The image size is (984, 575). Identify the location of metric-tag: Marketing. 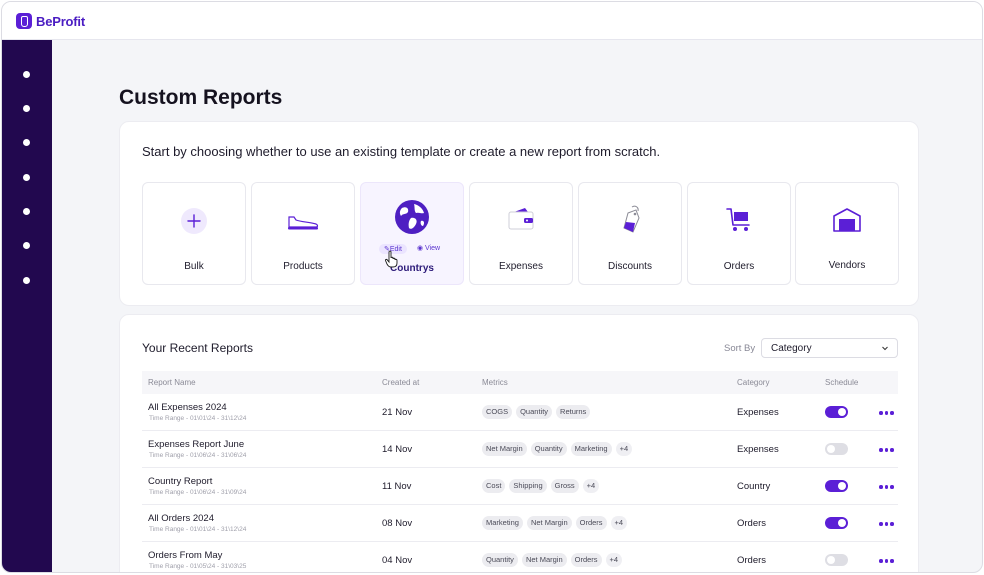
(502, 523).